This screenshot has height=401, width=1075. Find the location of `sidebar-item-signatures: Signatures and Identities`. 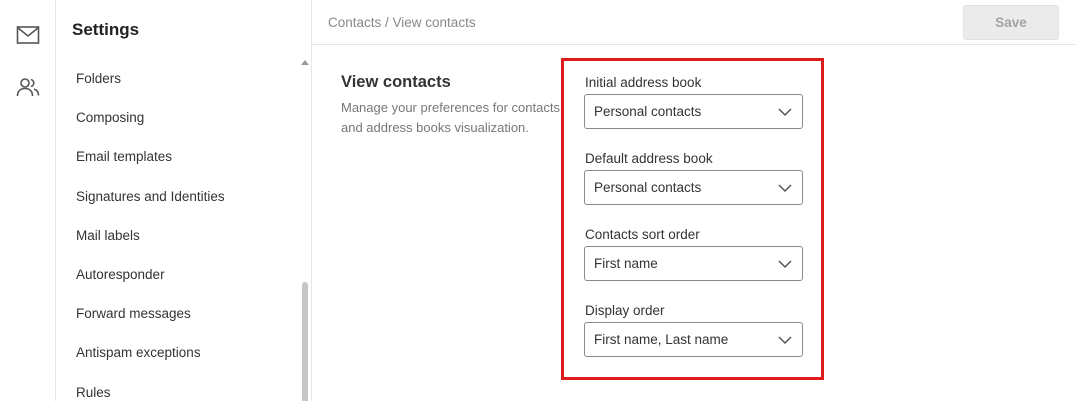

sidebar-item-signatures: Signatures and Identities is located at coordinates (179, 196).